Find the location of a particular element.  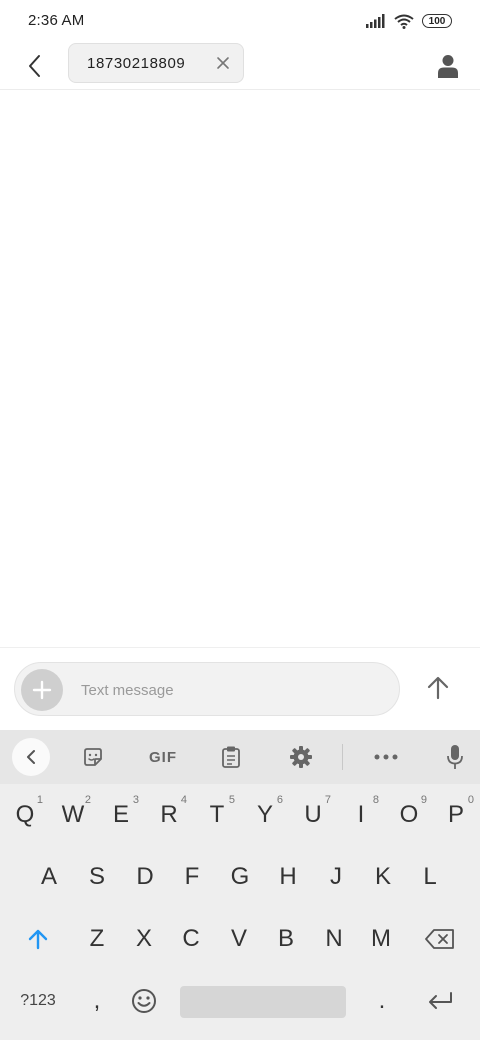

key-hint: 5 is located at coordinates (231, 800).